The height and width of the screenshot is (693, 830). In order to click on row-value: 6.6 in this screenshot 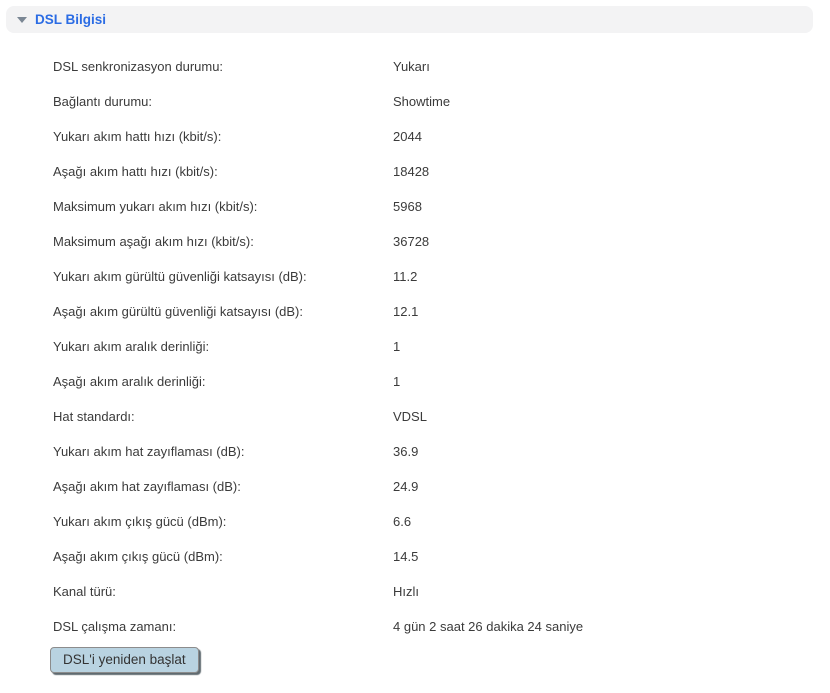, I will do `click(402, 521)`.